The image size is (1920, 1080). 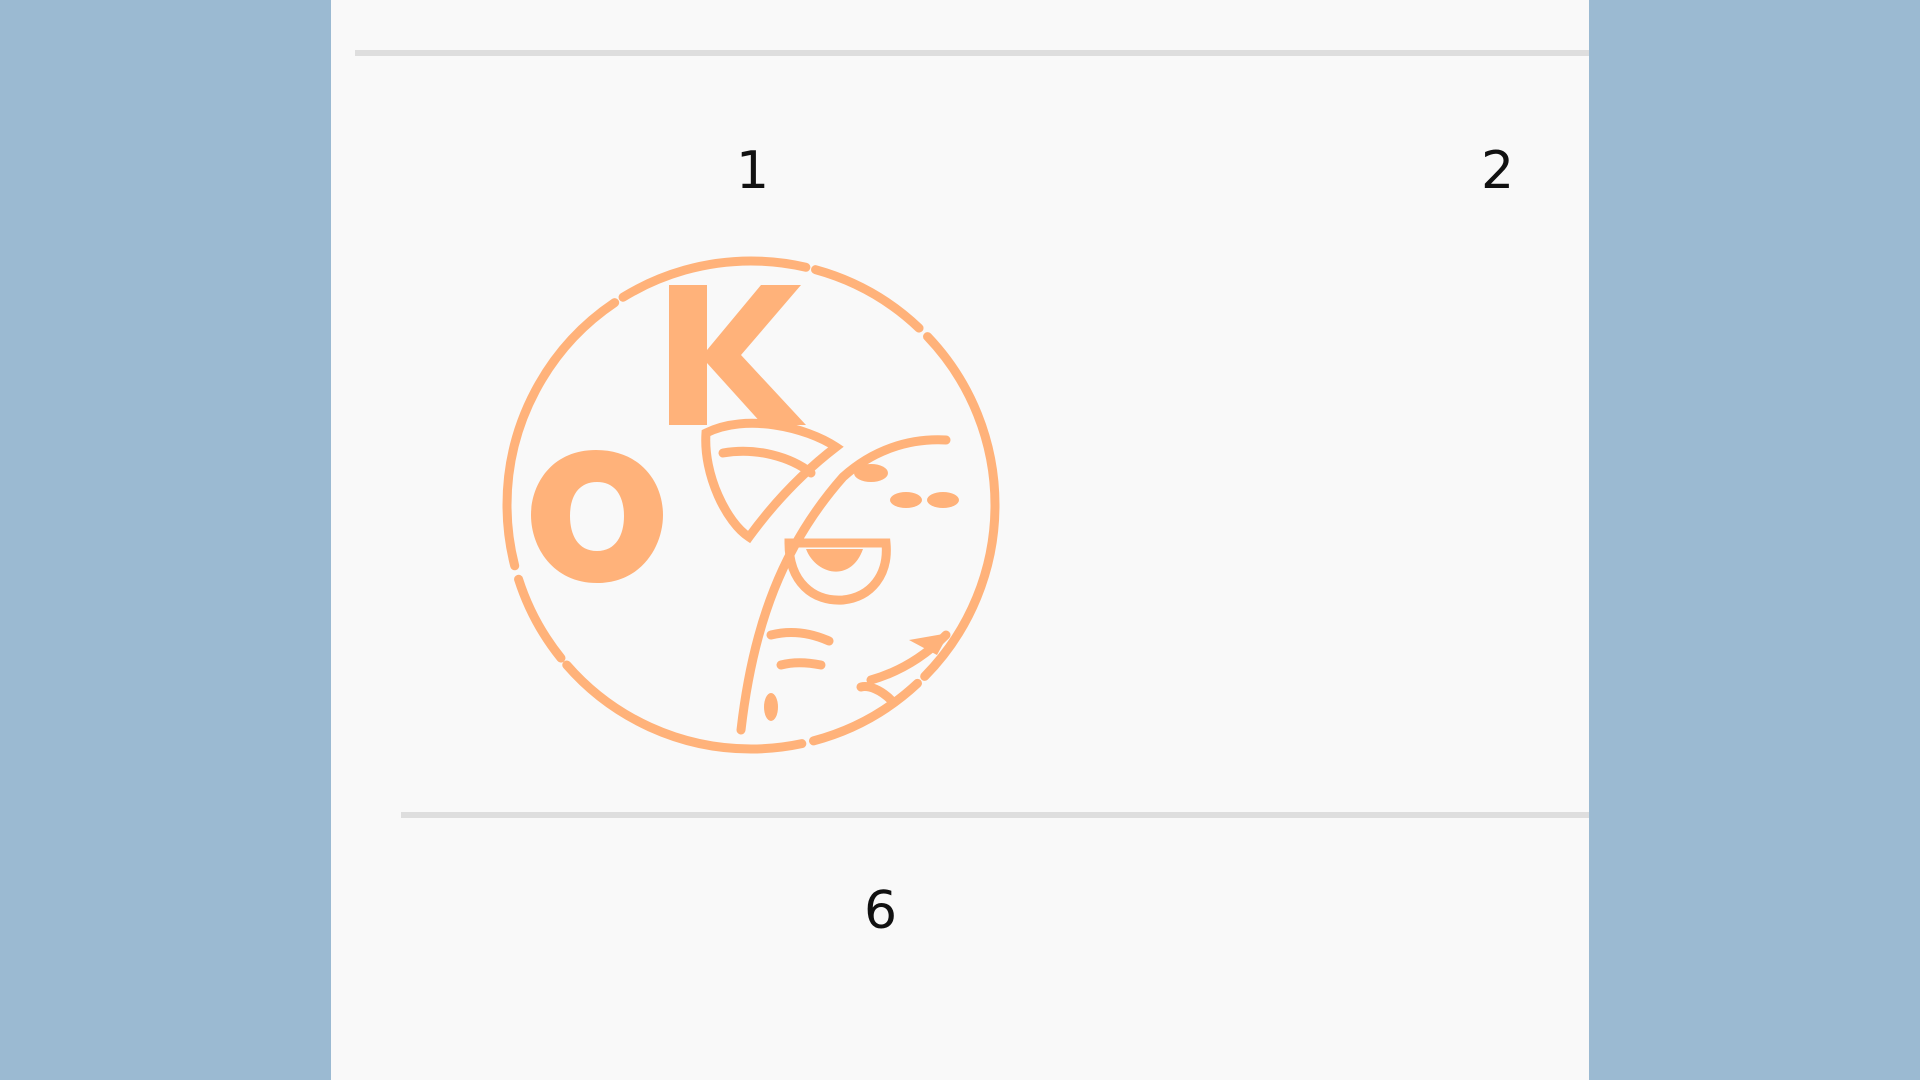 I want to click on day-number: 2, so click(x=1497, y=171).